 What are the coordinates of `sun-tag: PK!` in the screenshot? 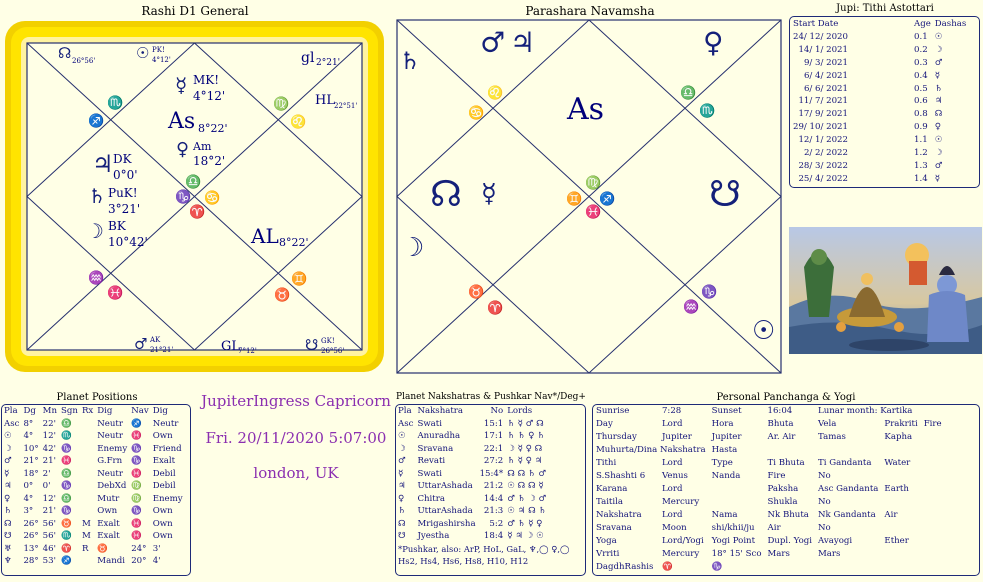 It's located at (158, 50).